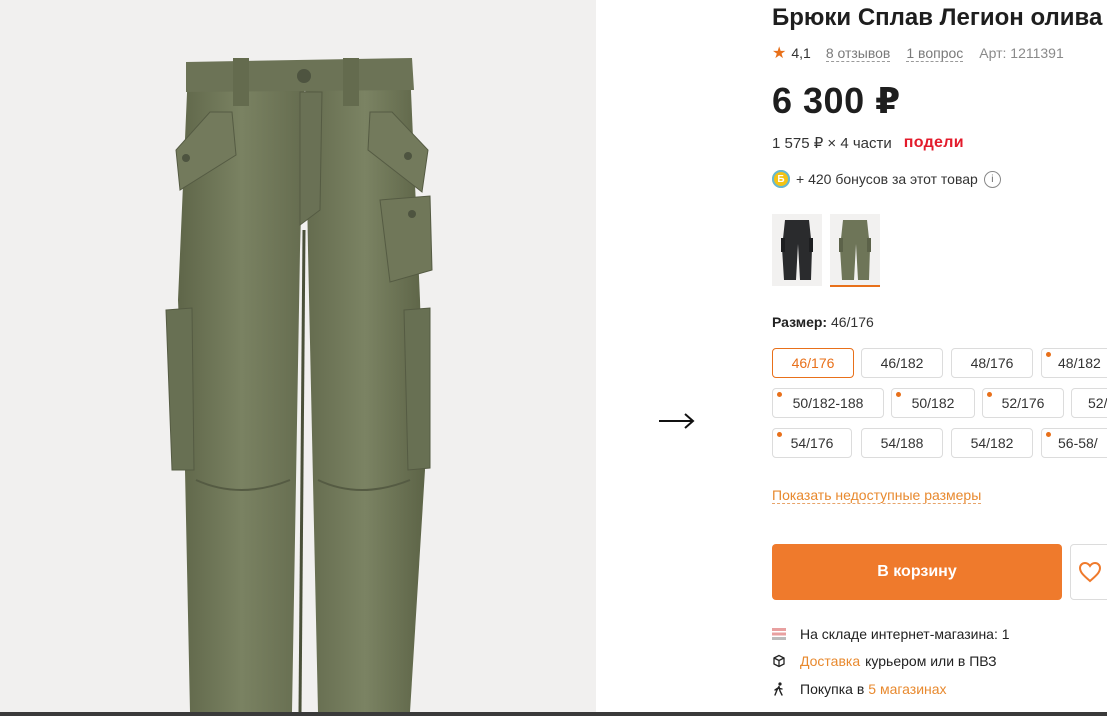 The image size is (1107, 716). I want to click on size-option: 56-58/, so click(1074, 443).